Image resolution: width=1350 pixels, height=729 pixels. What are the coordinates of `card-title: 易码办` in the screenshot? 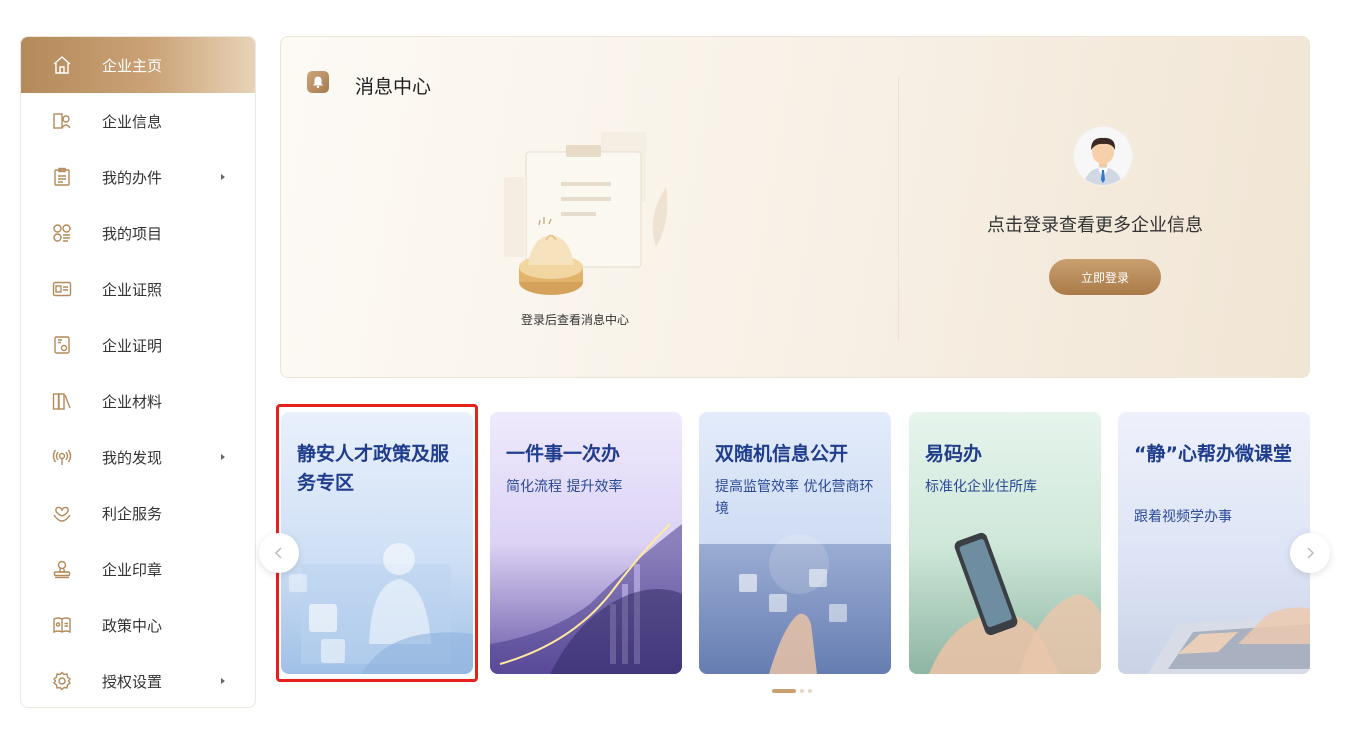 It's located at (954, 454).